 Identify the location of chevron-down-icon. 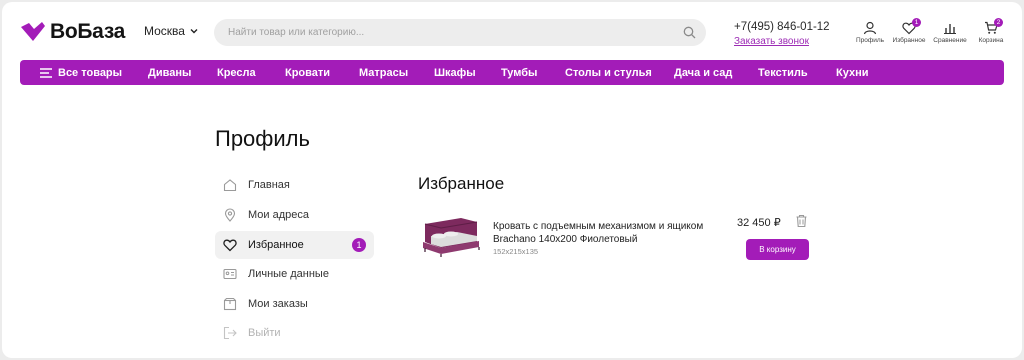
(194, 31).